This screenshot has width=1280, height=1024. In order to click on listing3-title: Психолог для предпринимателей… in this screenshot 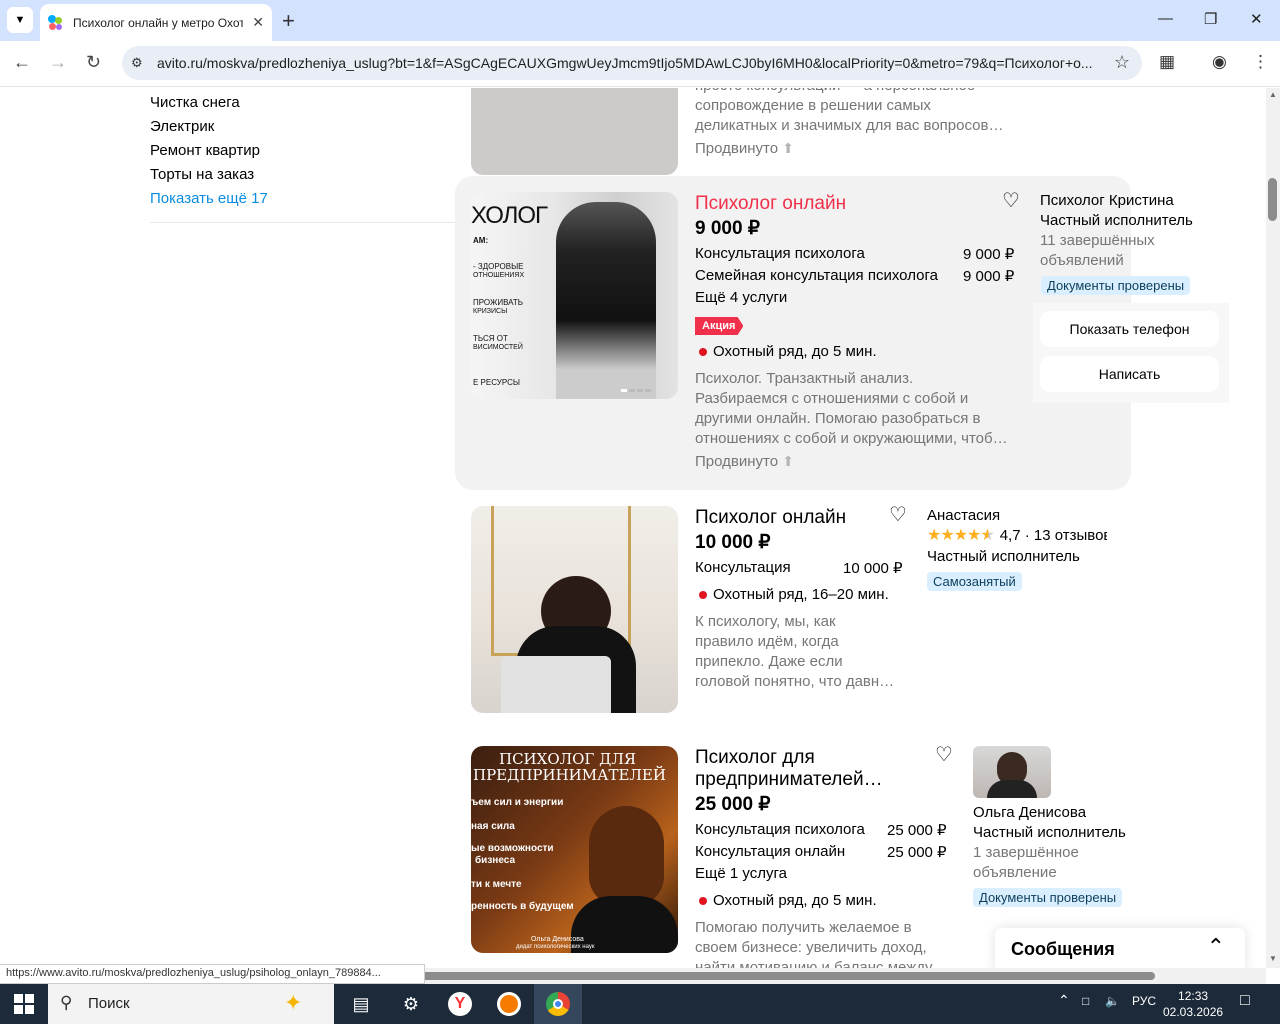, I will do `click(789, 769)`.